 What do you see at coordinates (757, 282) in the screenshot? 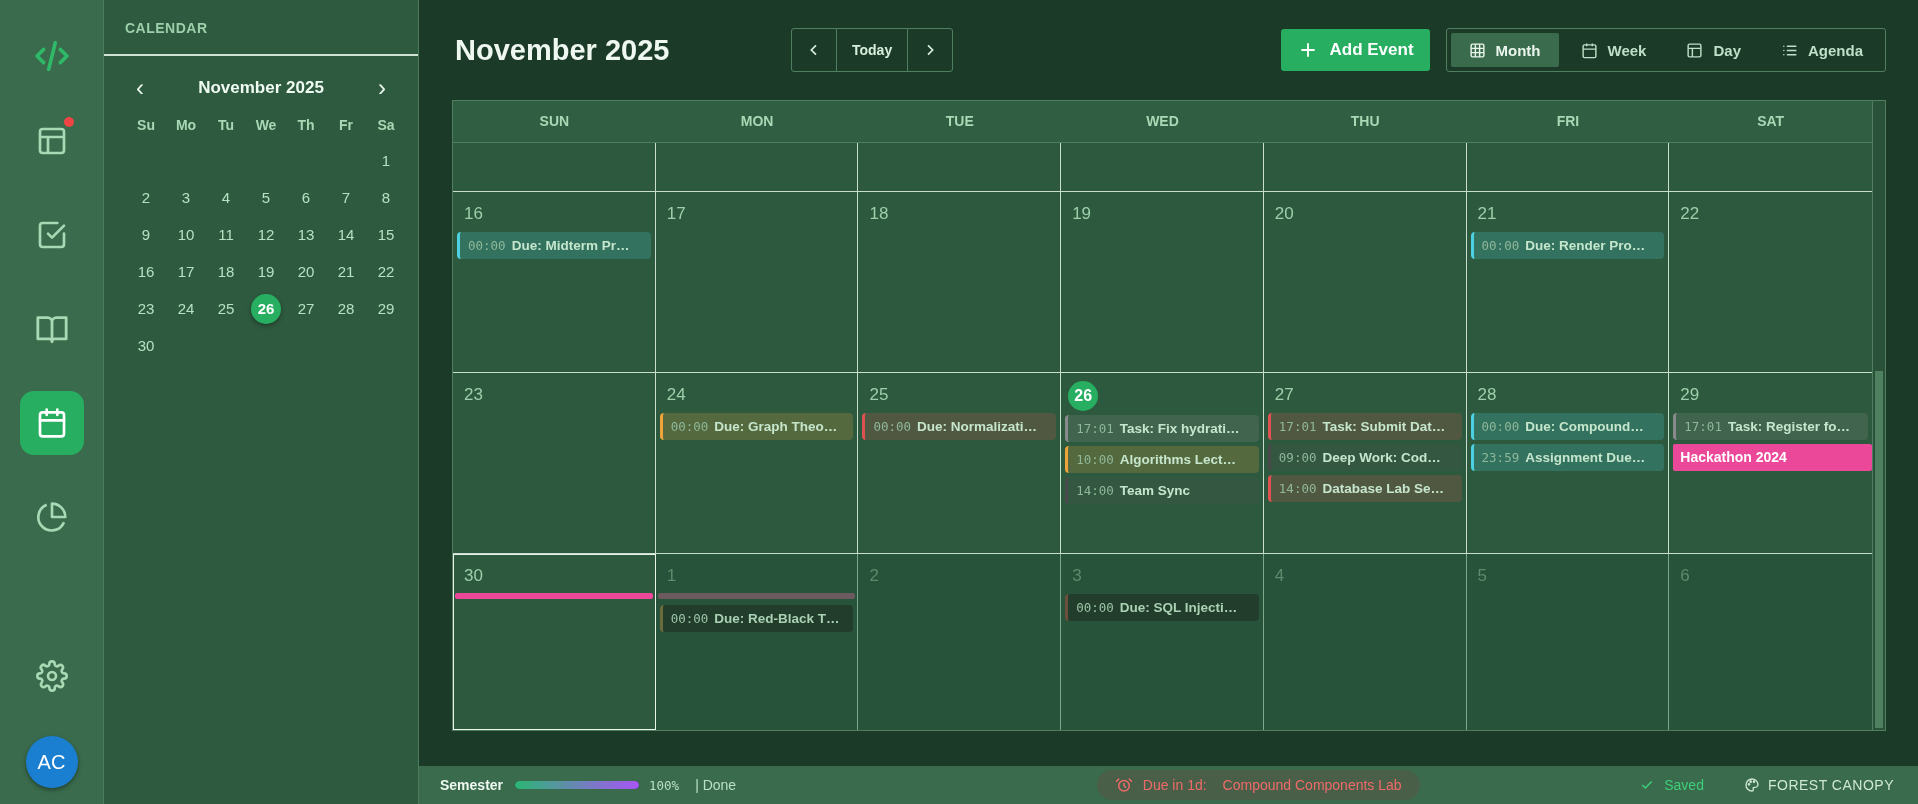
I see `day-cell: 17` at bounding box center [757, 282].